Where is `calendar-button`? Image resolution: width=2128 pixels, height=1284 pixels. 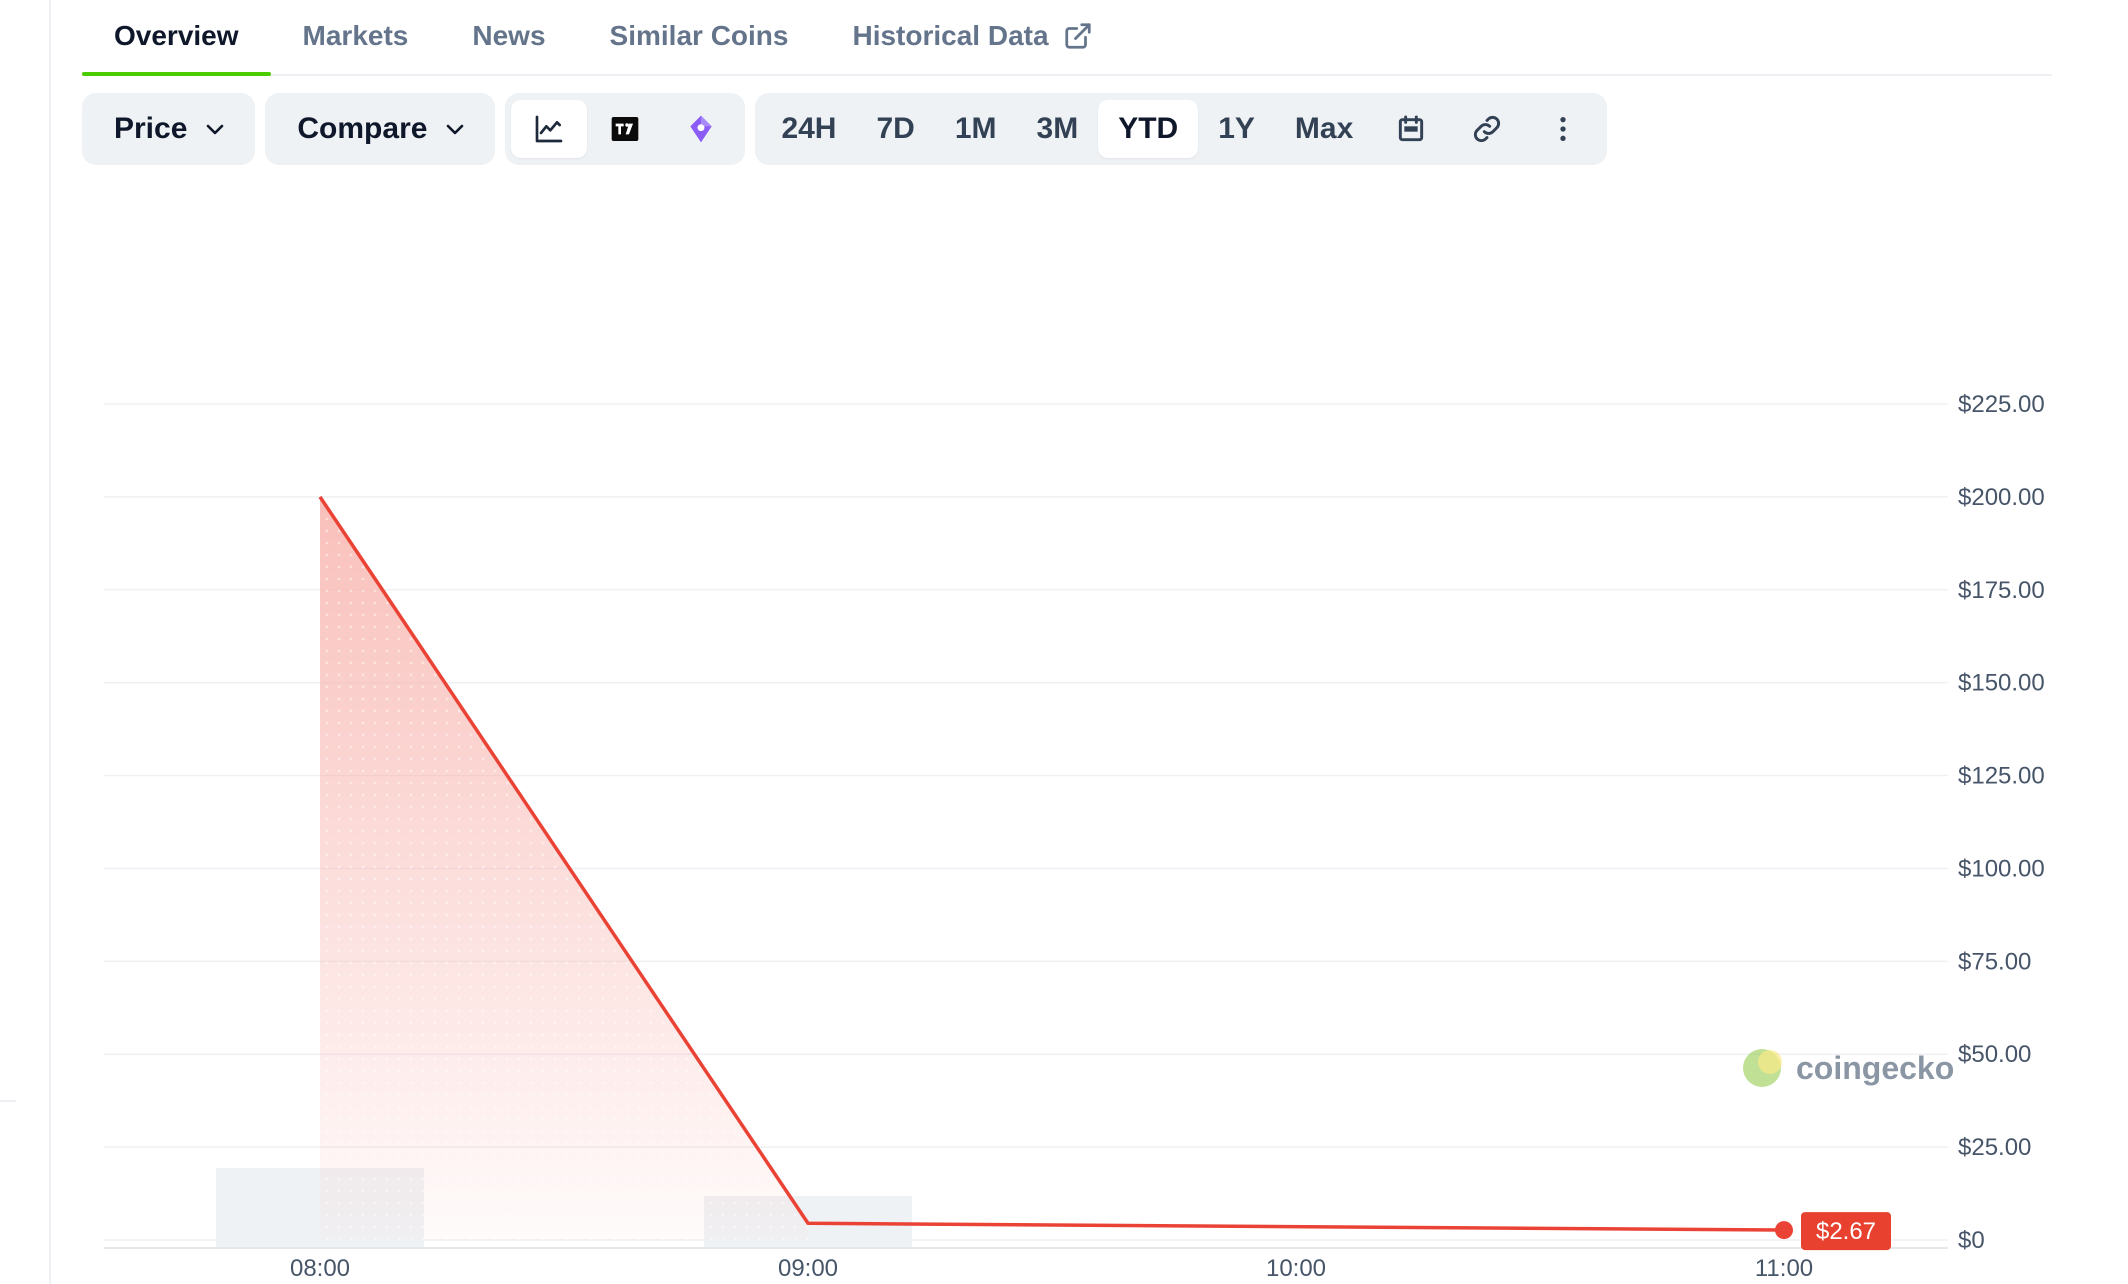
calendar-button is located at coordinates (1411, 129).